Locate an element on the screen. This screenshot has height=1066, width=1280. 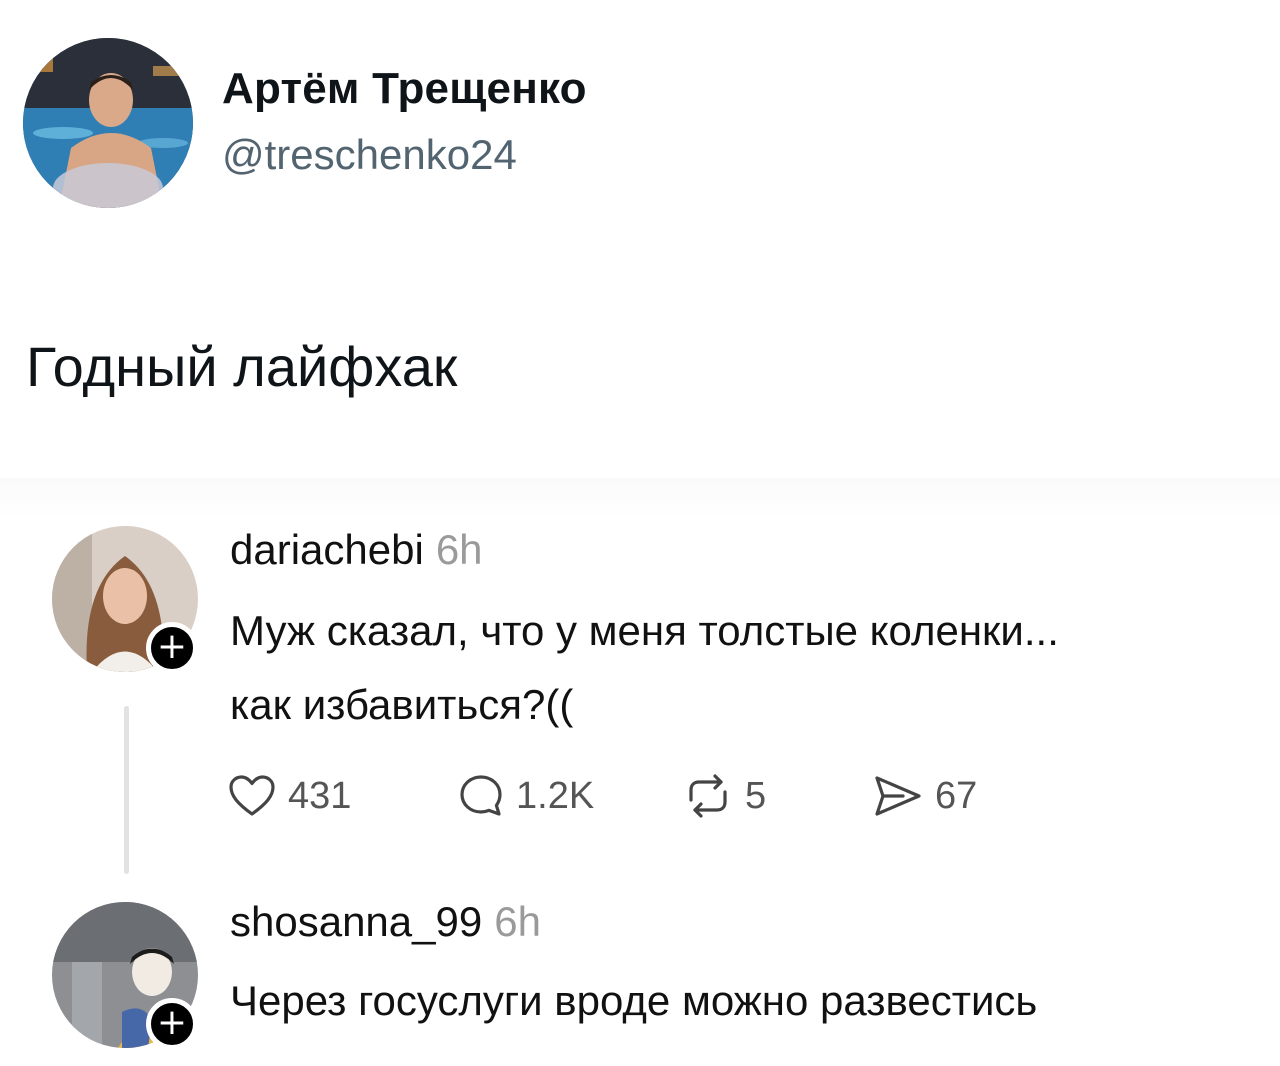
share-count: 67 is located at coordinates (956, 795).